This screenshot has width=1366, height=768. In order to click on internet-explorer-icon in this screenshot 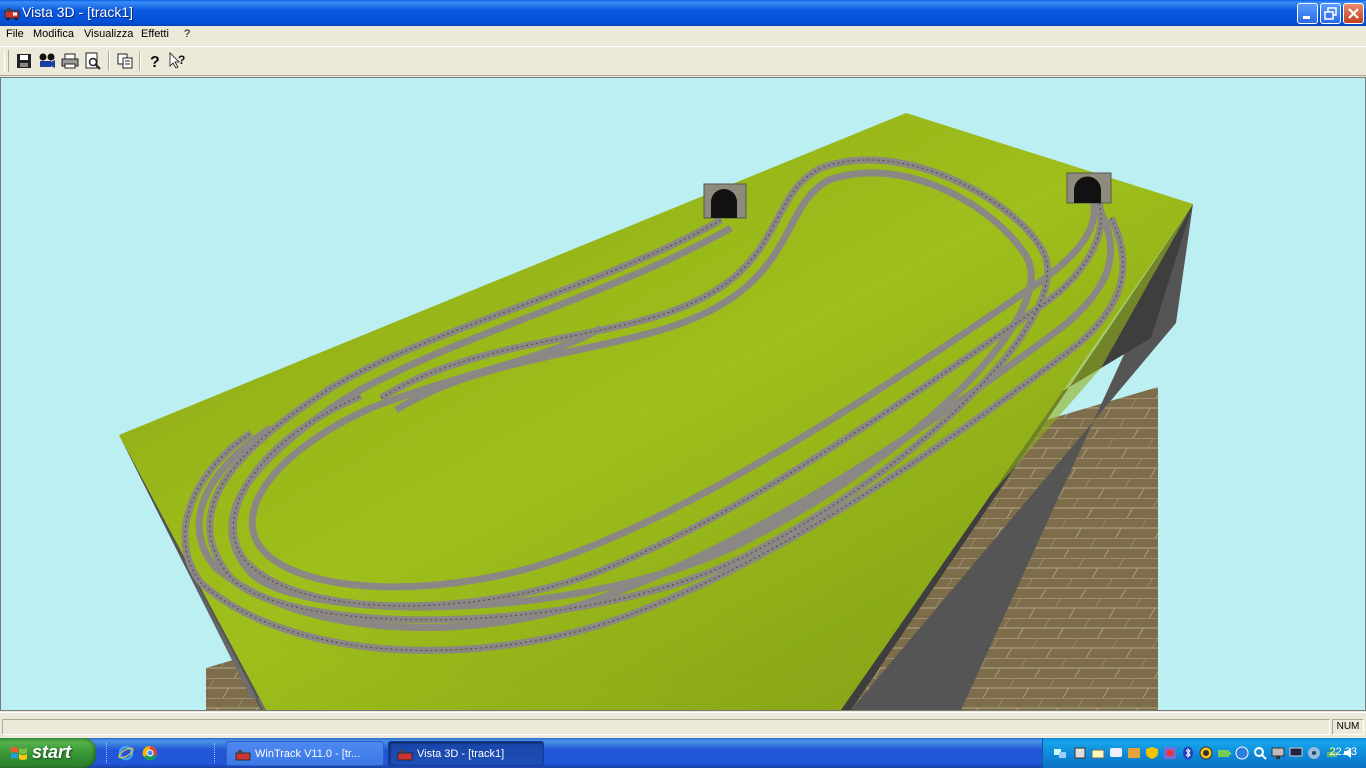, I will do `click(126, 753)`.